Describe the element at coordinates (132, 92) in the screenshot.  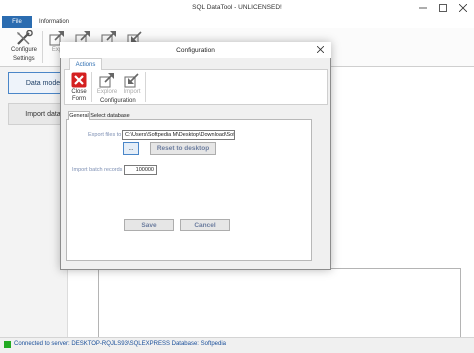
I see `import-label: Import` at that location.